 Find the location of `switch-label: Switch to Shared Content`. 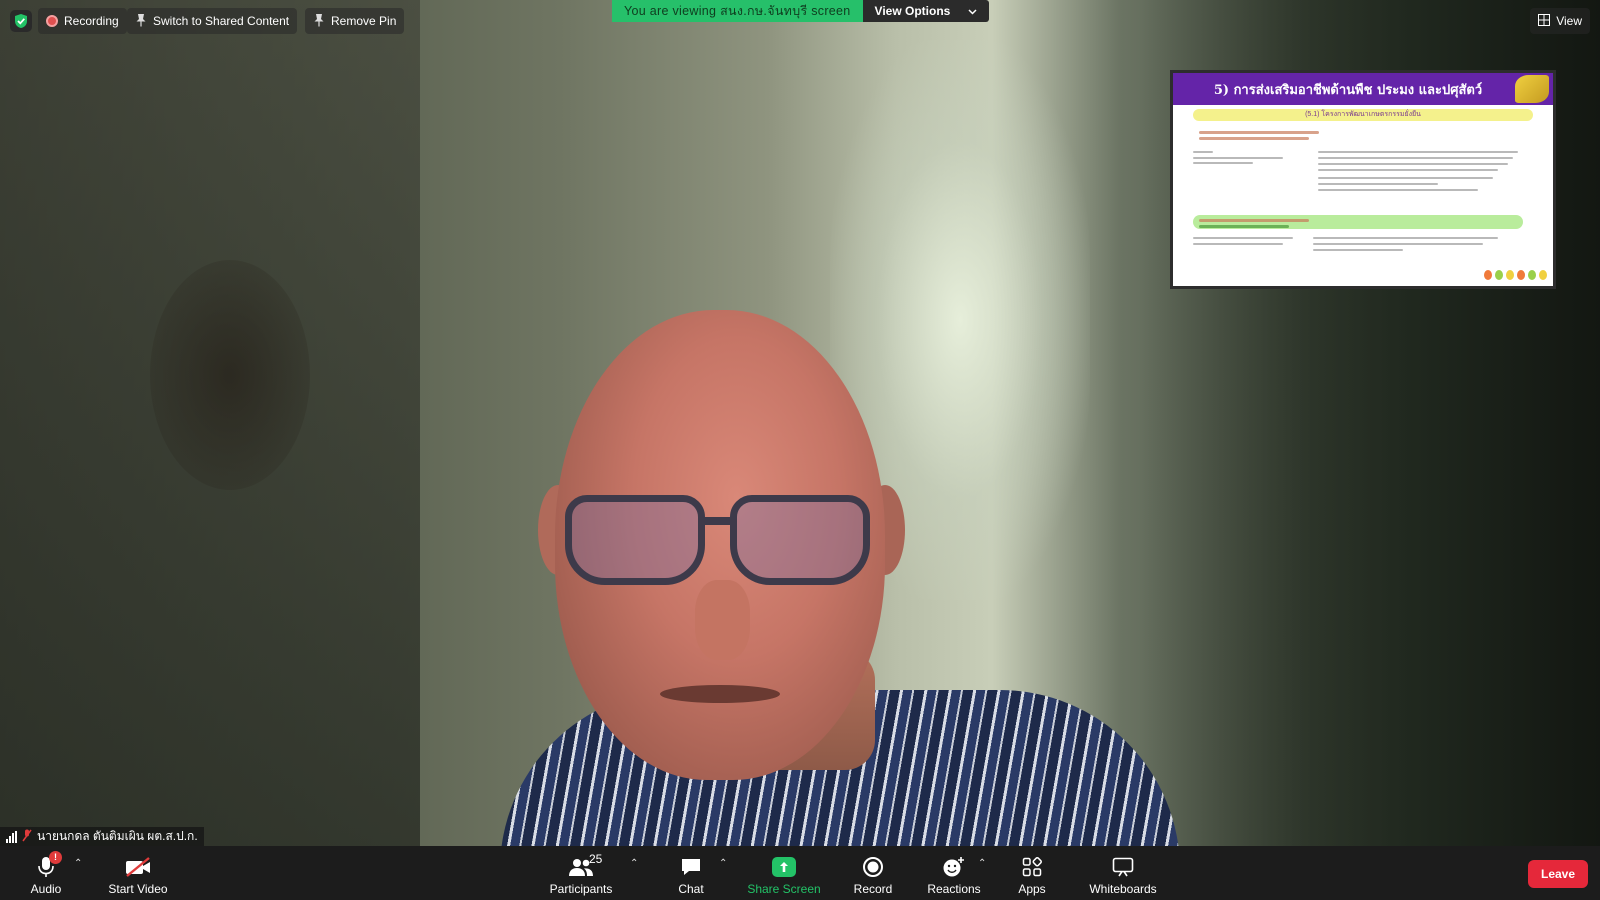

switch-label: Switch to Shared Content is located at coordinates (221, 21).